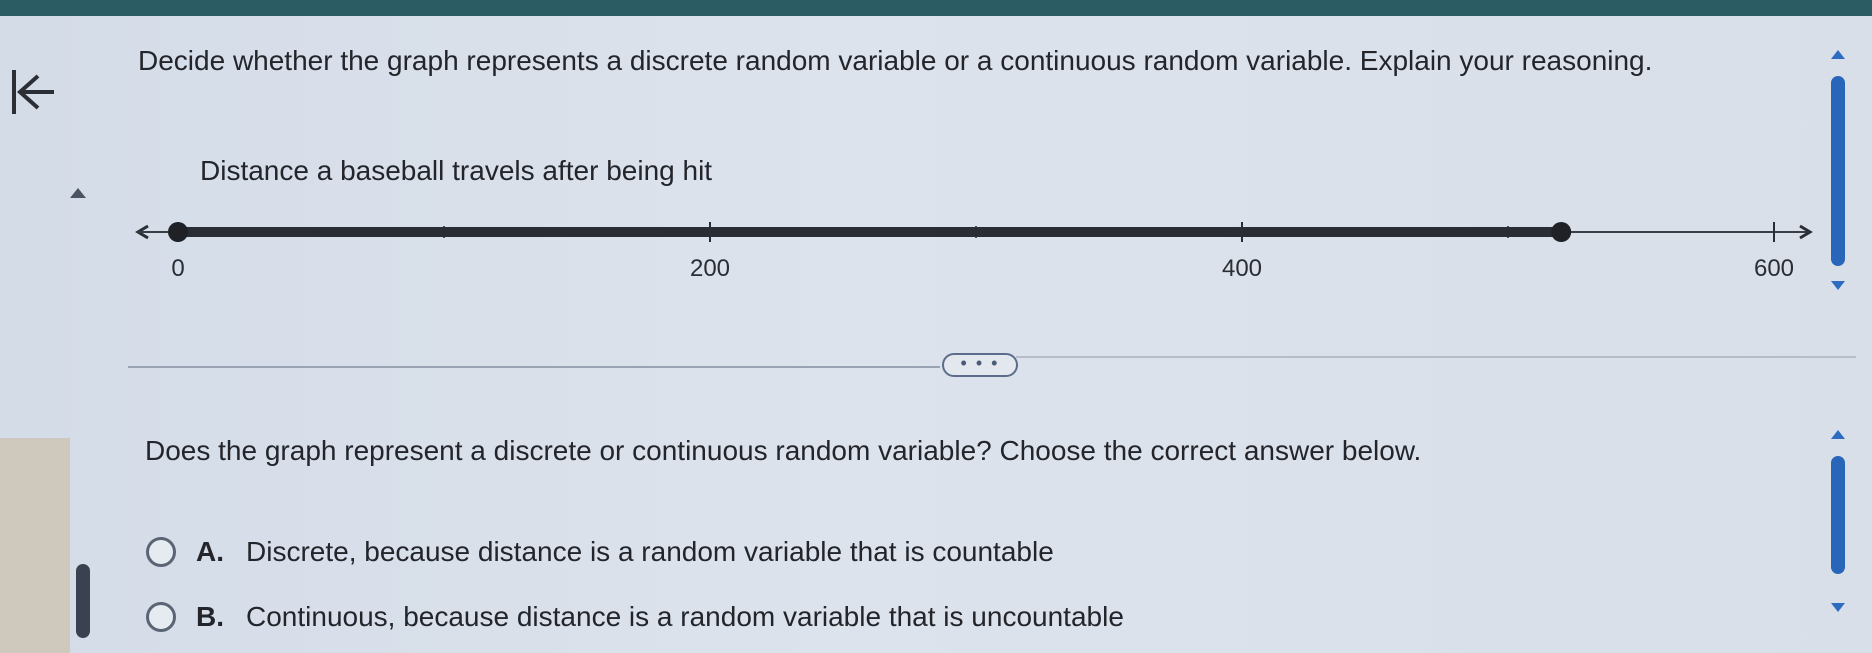 Image resolution: width=1872 pixels, height=653 pixels. I want to click on lower-scrollbar-thumb, so click(1838, 515).